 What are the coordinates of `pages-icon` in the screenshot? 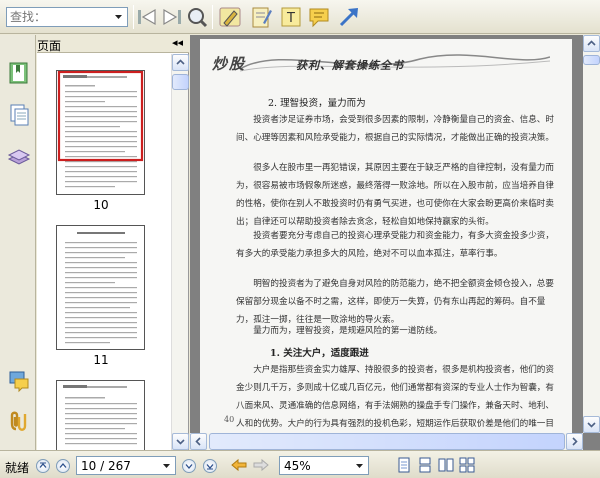 It's located at (19, 115).